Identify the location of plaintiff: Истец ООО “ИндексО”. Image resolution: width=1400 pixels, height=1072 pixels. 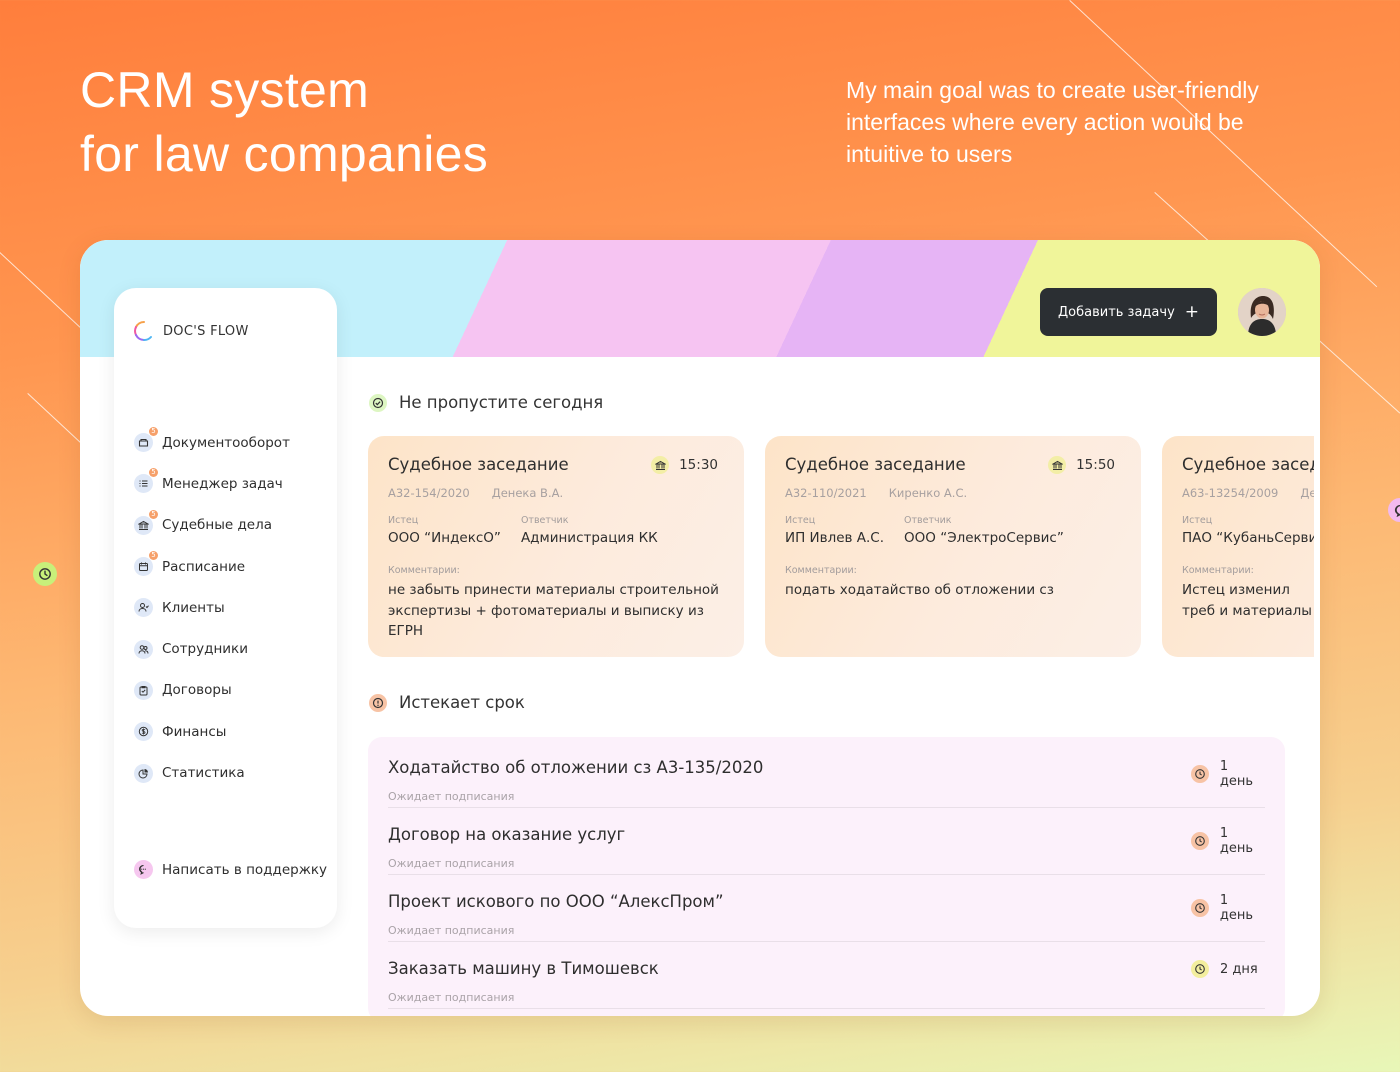
(444, 530).